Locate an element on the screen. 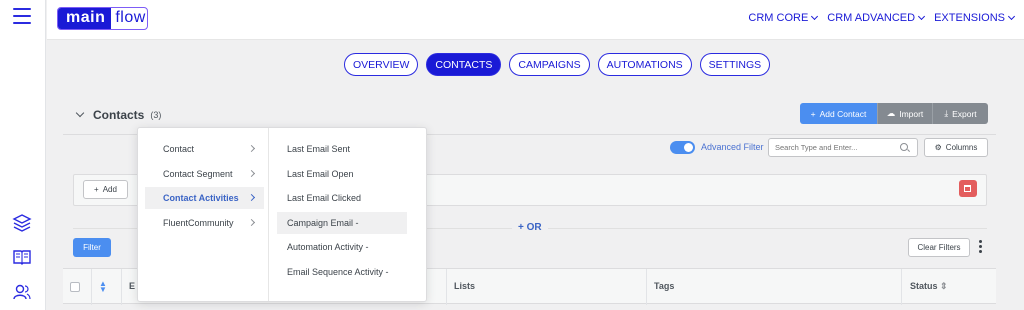  import-button: ☁ Import is located at coordinates (904, 113).